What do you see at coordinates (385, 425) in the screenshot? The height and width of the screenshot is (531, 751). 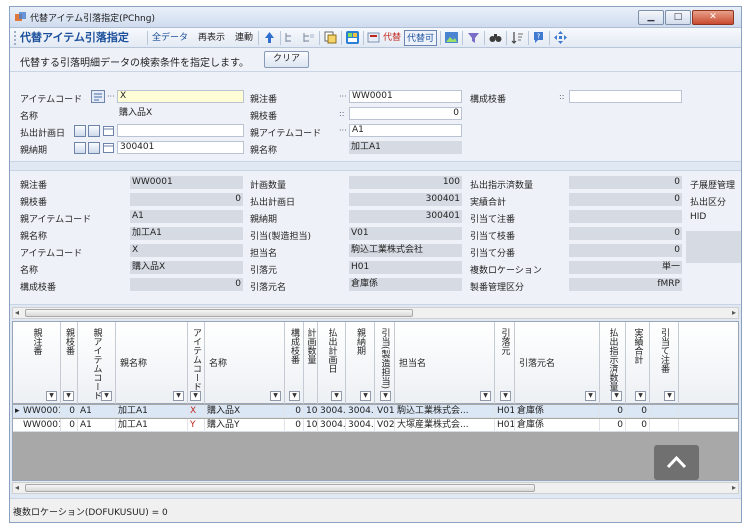 I see `grid-cell: V02` at bounding box center [385, 425].